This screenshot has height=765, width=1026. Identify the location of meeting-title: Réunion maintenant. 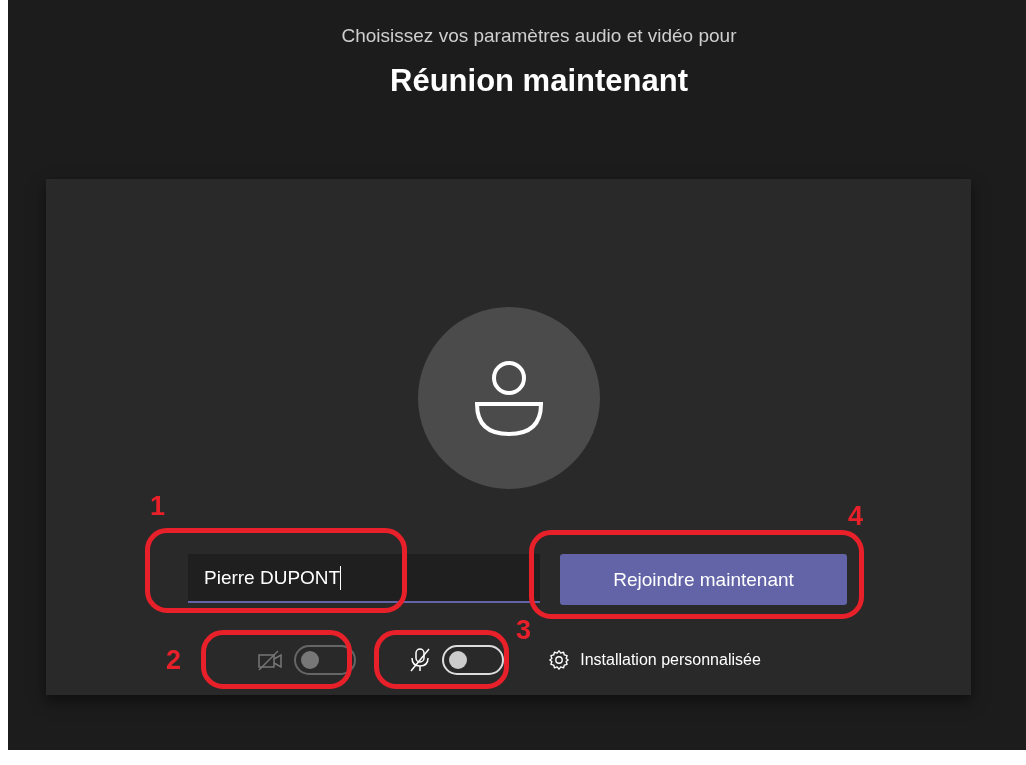
(539, 81).